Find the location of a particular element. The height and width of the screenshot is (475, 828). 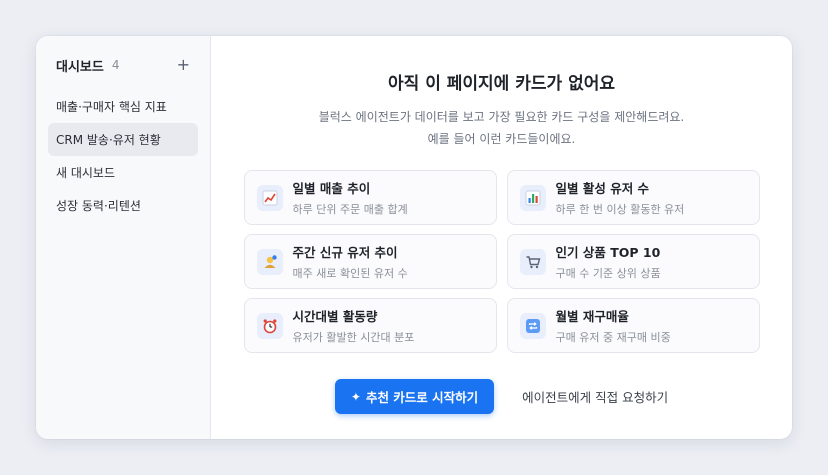

start-with-recommended-button: ✦ 추천 카드로 시작하기 is located at coordinates (414, 396).